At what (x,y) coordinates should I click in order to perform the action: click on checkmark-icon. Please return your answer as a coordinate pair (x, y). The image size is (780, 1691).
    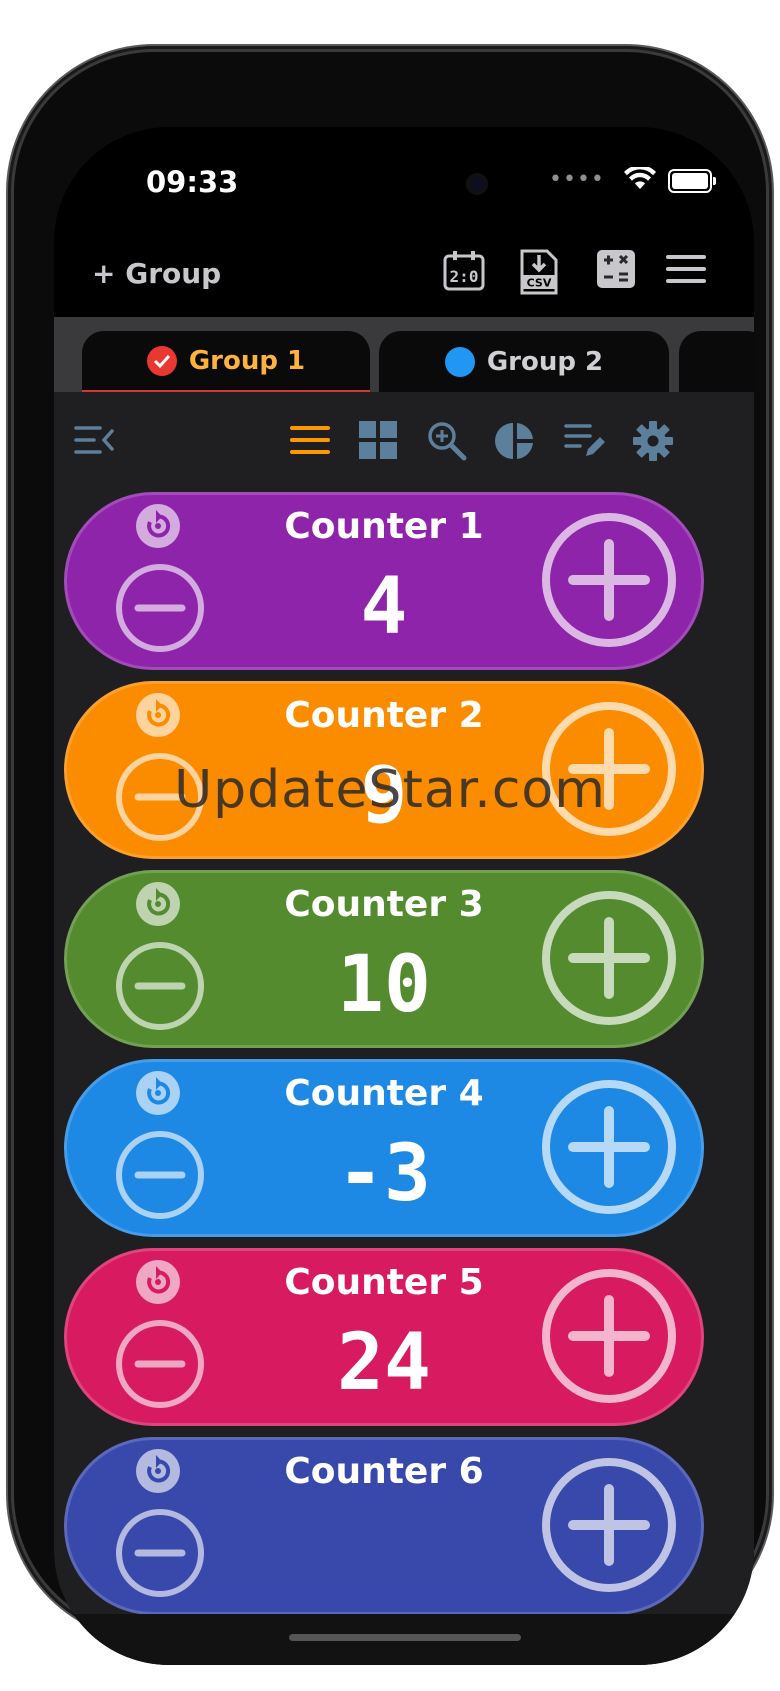
    Looking at the image, I should click on (161, 360).